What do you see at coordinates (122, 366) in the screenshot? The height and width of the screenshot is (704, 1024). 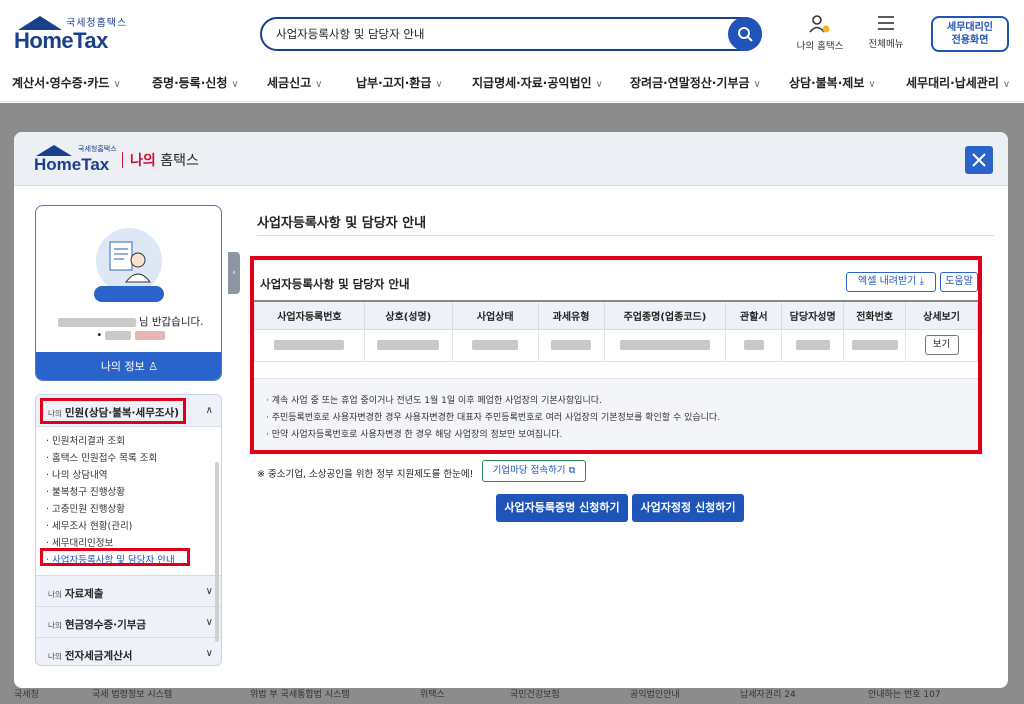 I see `my-info-label: 나의 정보` at bounding box center [122, 366].